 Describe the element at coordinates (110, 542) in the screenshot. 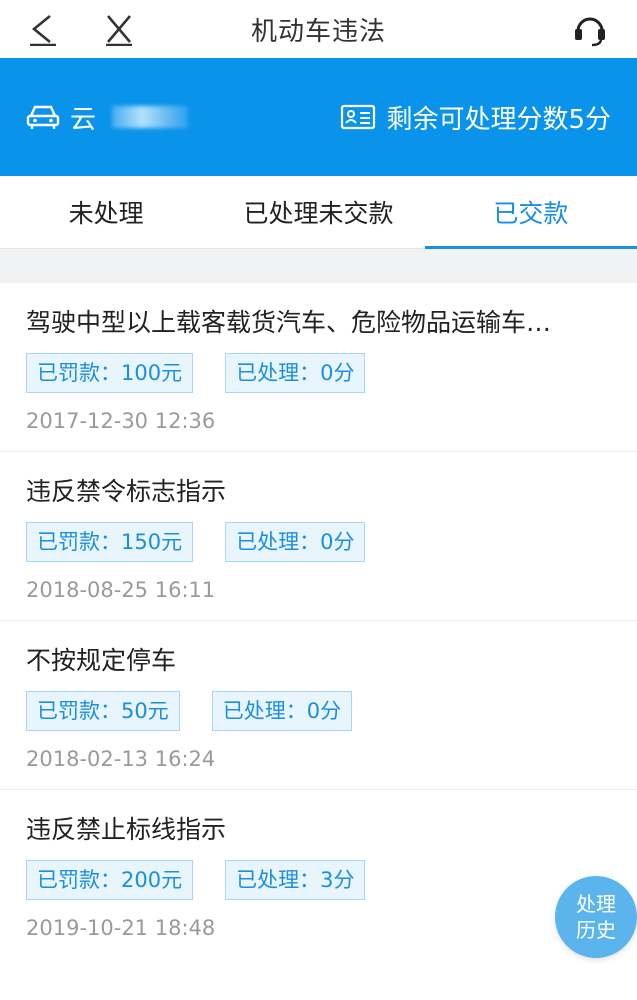

I see `fine-badge: 已罚款：150元` at that location.